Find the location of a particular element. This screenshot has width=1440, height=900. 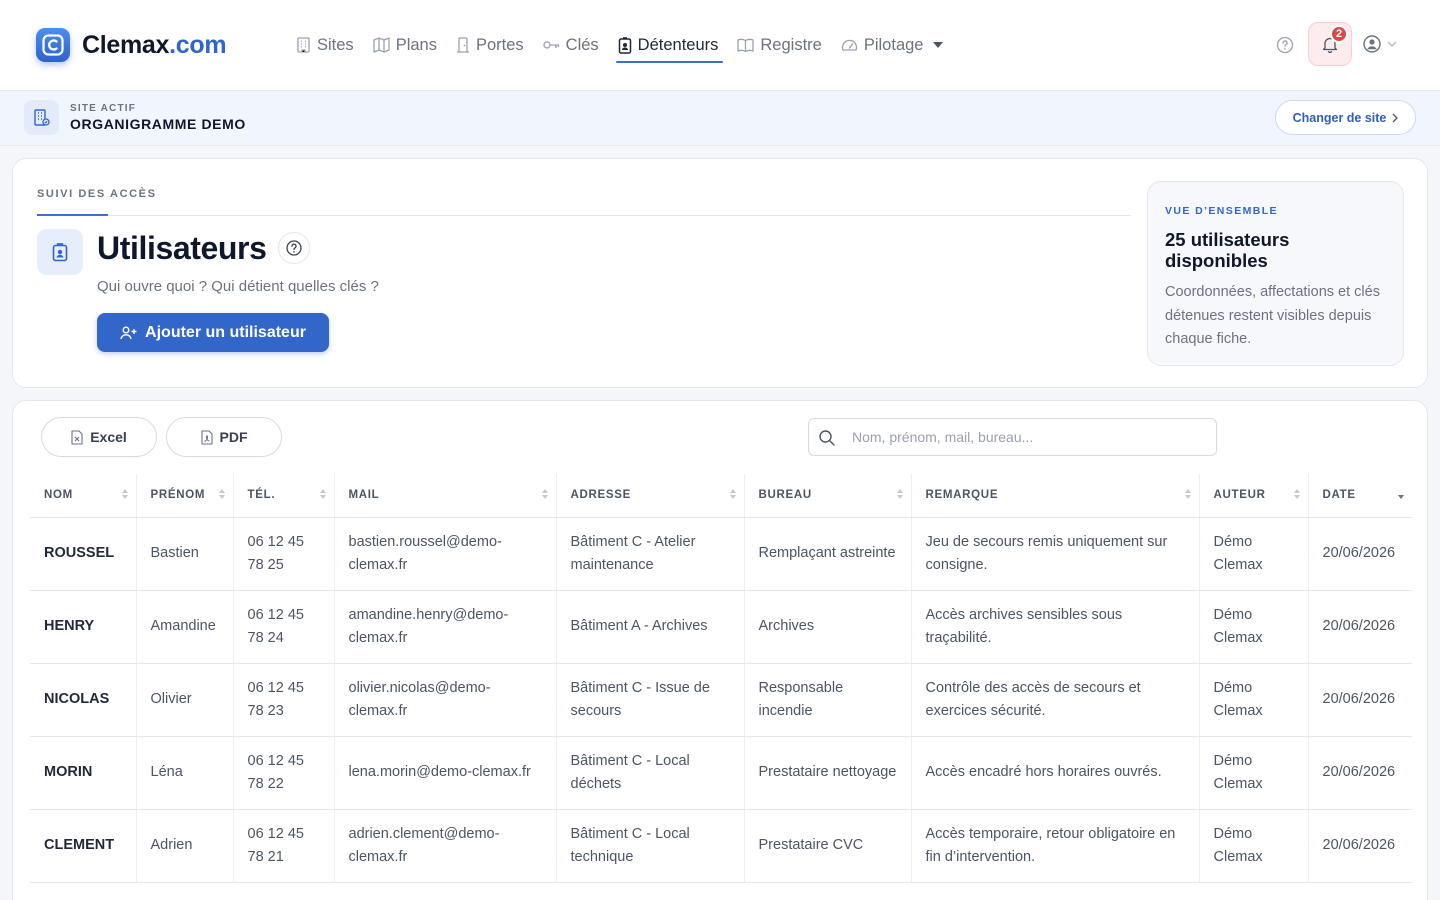

nav-sites: Sites is located at coordinates (325, 45).